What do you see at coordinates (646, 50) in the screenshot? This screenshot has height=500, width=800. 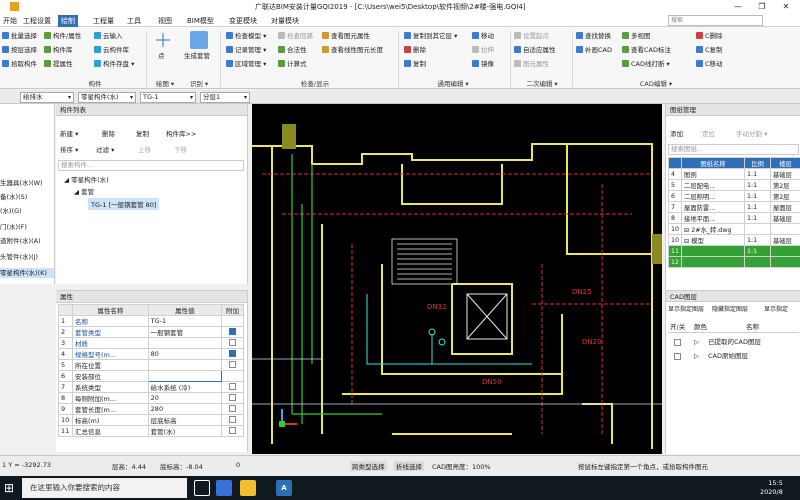 I see `view-cad-annotation-button: 查看CAD标注` at bounding box center [646, 50].